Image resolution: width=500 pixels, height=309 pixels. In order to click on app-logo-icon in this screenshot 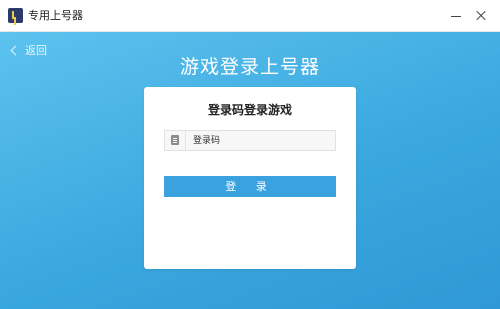, I will do `click(15, 15)`.